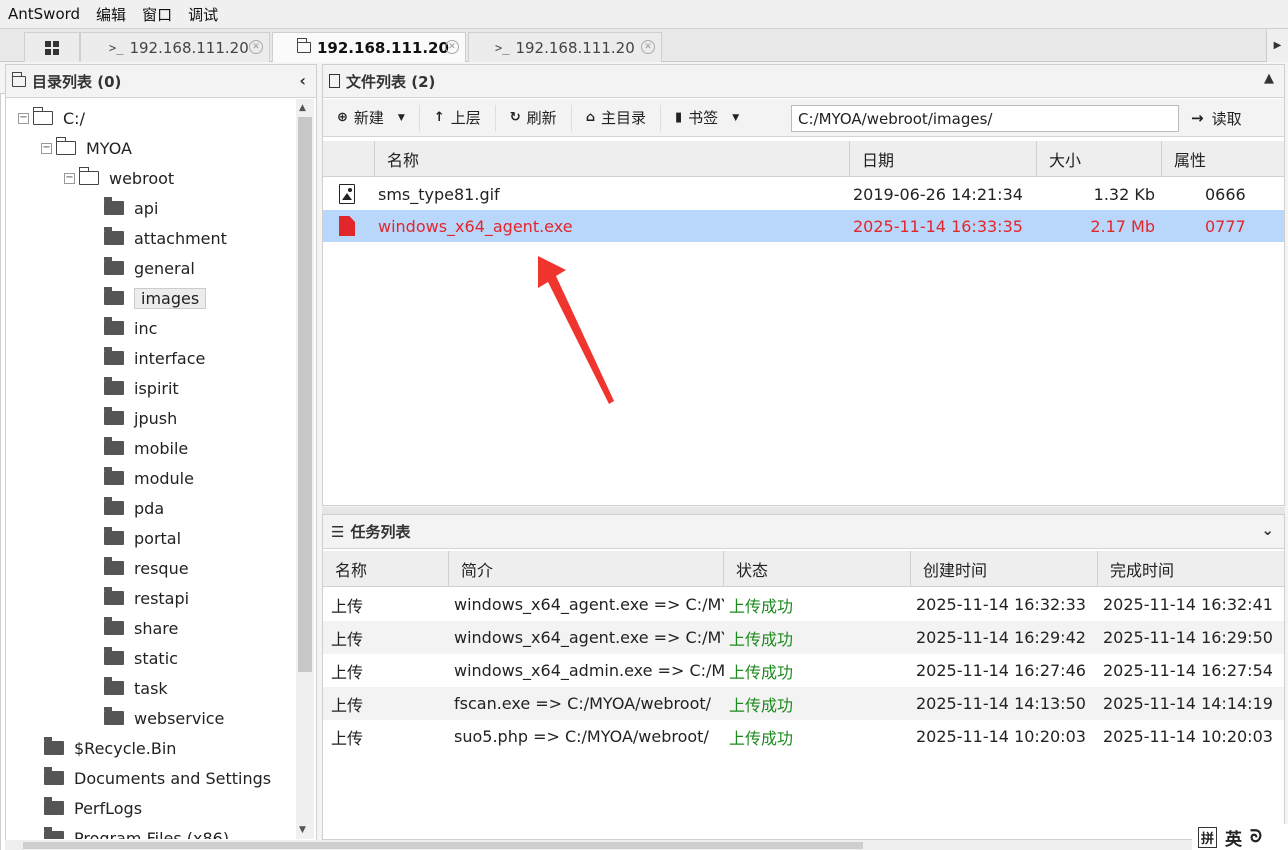  What do you see at coordinates (534, 117) in the screenshot?
I see `refresh-button: ↻ 刷新` at bounding box center [534, 117].